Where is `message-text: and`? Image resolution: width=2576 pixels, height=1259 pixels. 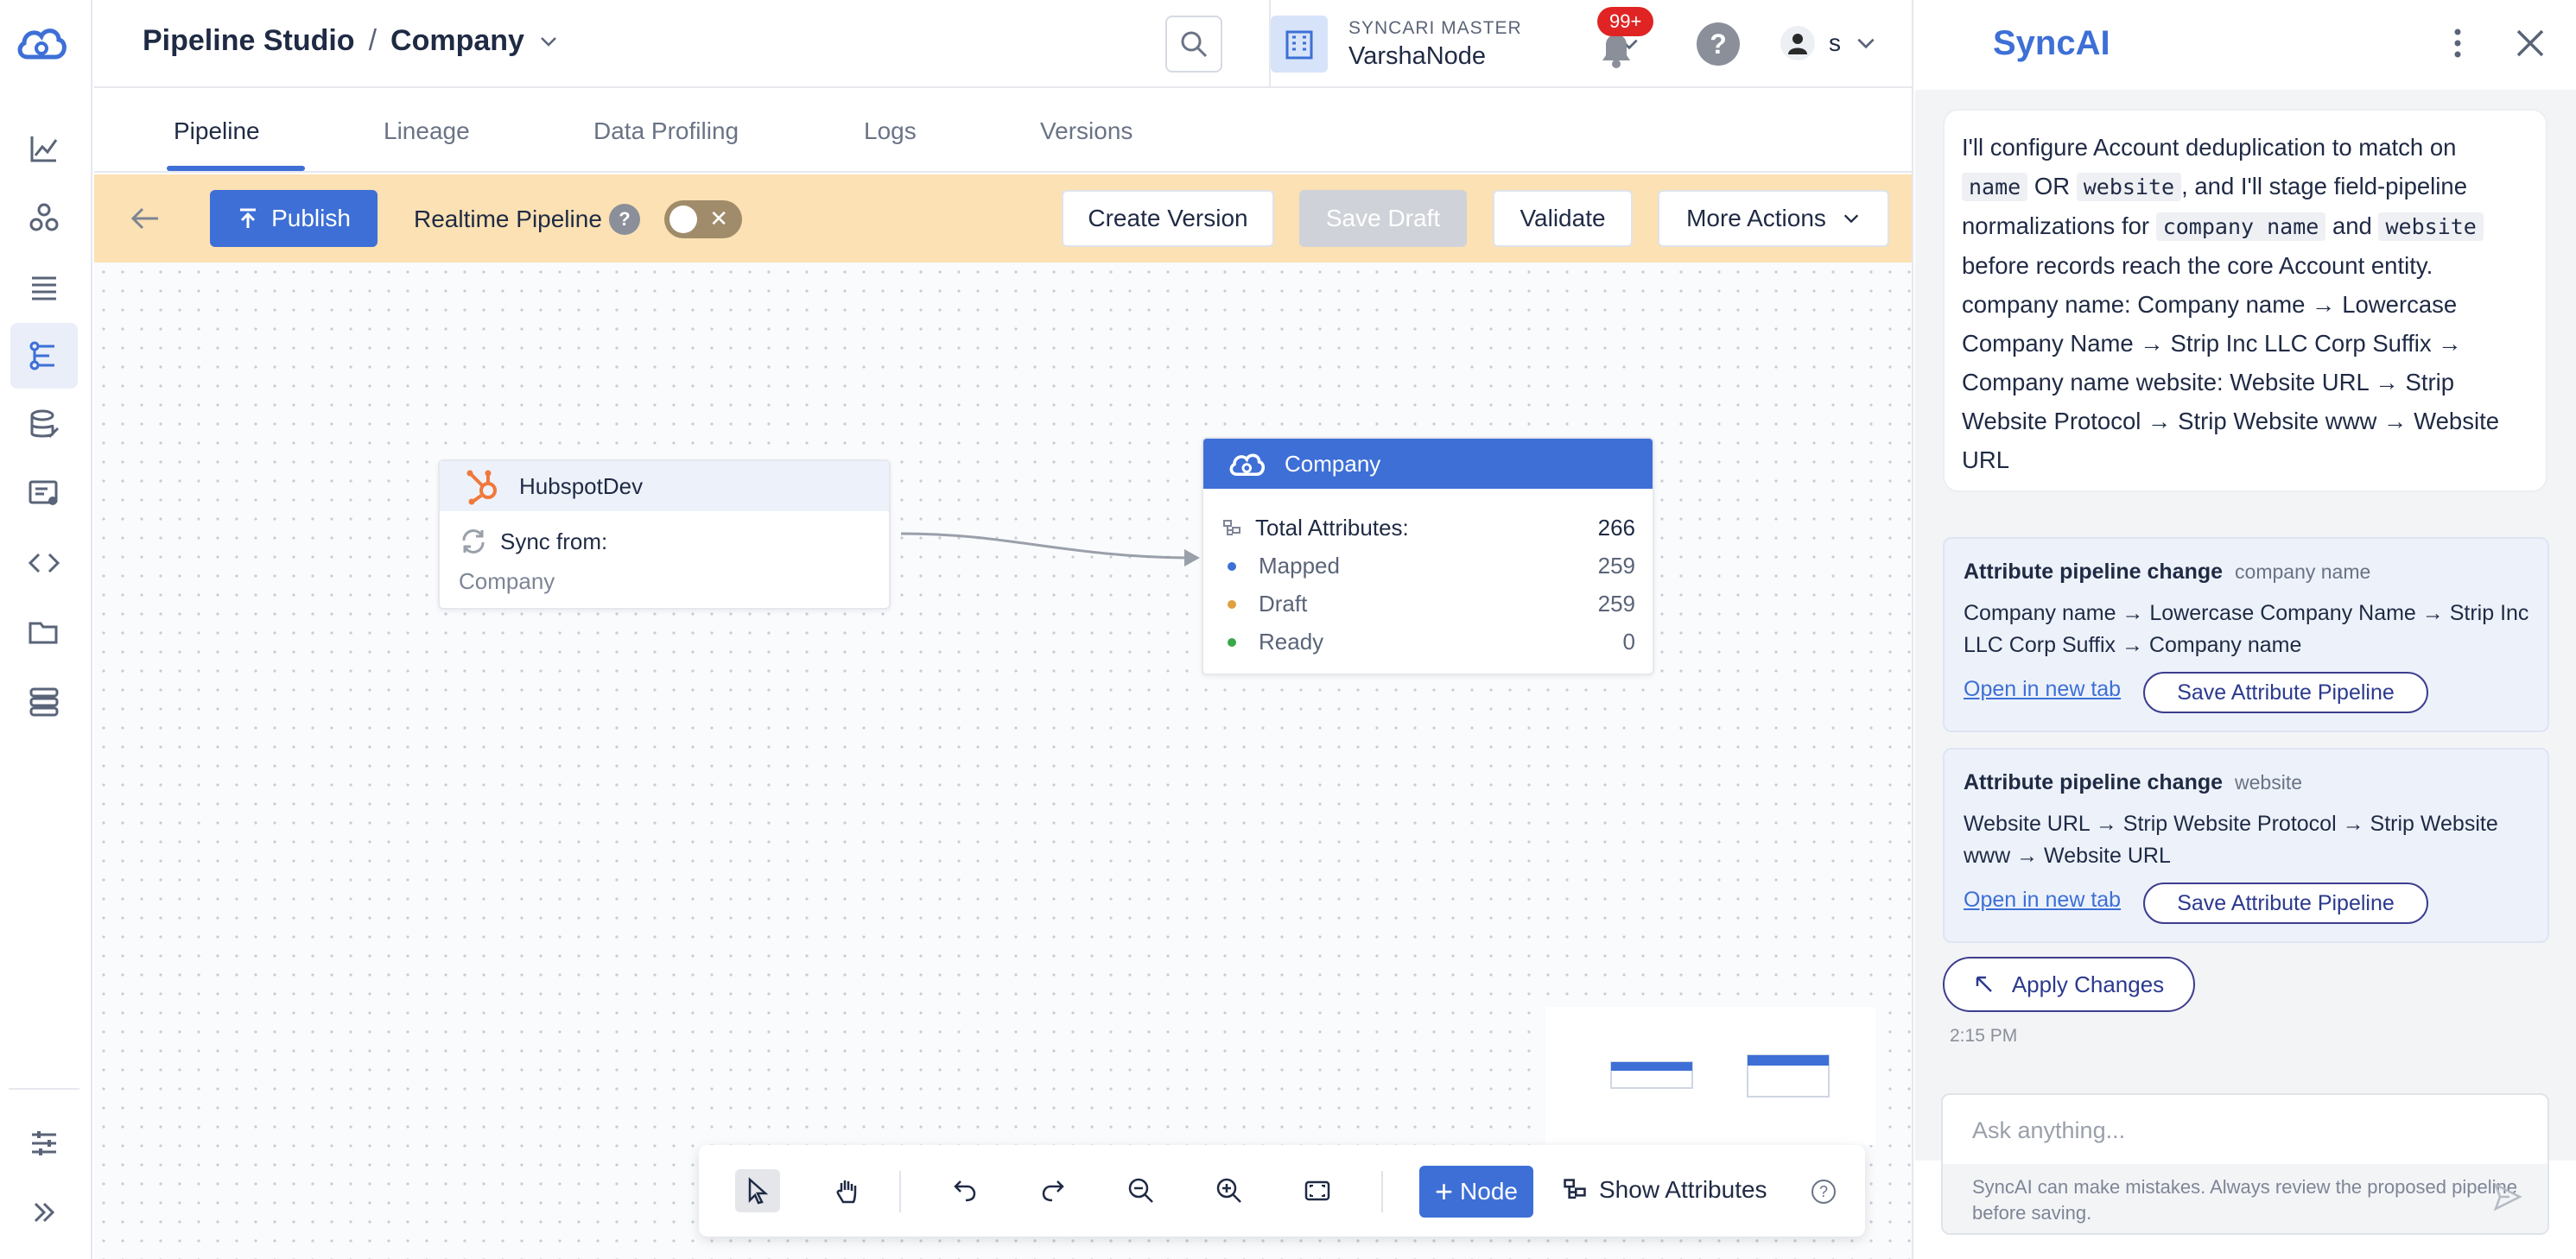
message-text: and is located at coordinates (2352, 225).